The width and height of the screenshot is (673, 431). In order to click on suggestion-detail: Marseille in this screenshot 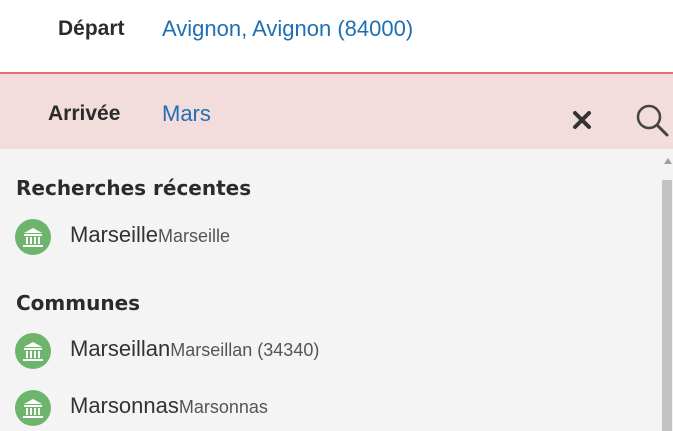, I will do `click(194, 236)`.